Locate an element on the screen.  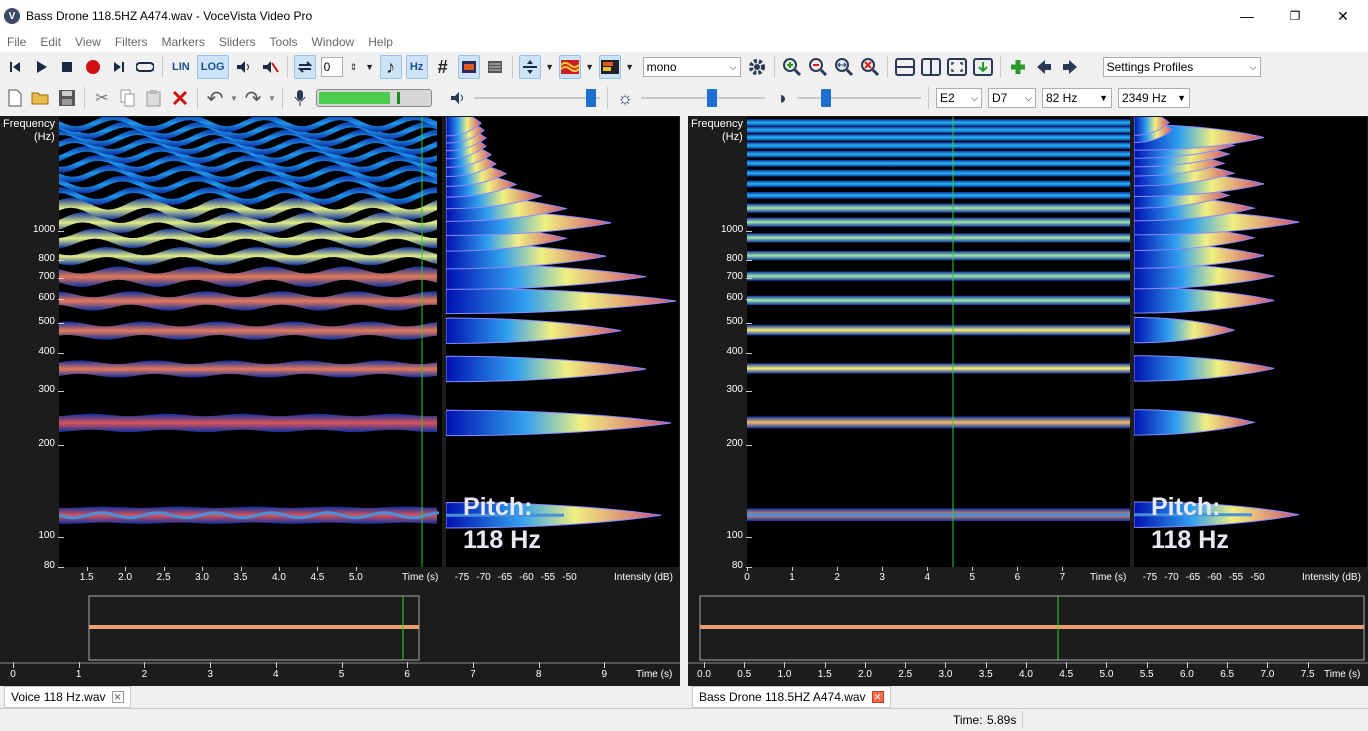
channel-select-value: mono is located at coordinates (661, 67).